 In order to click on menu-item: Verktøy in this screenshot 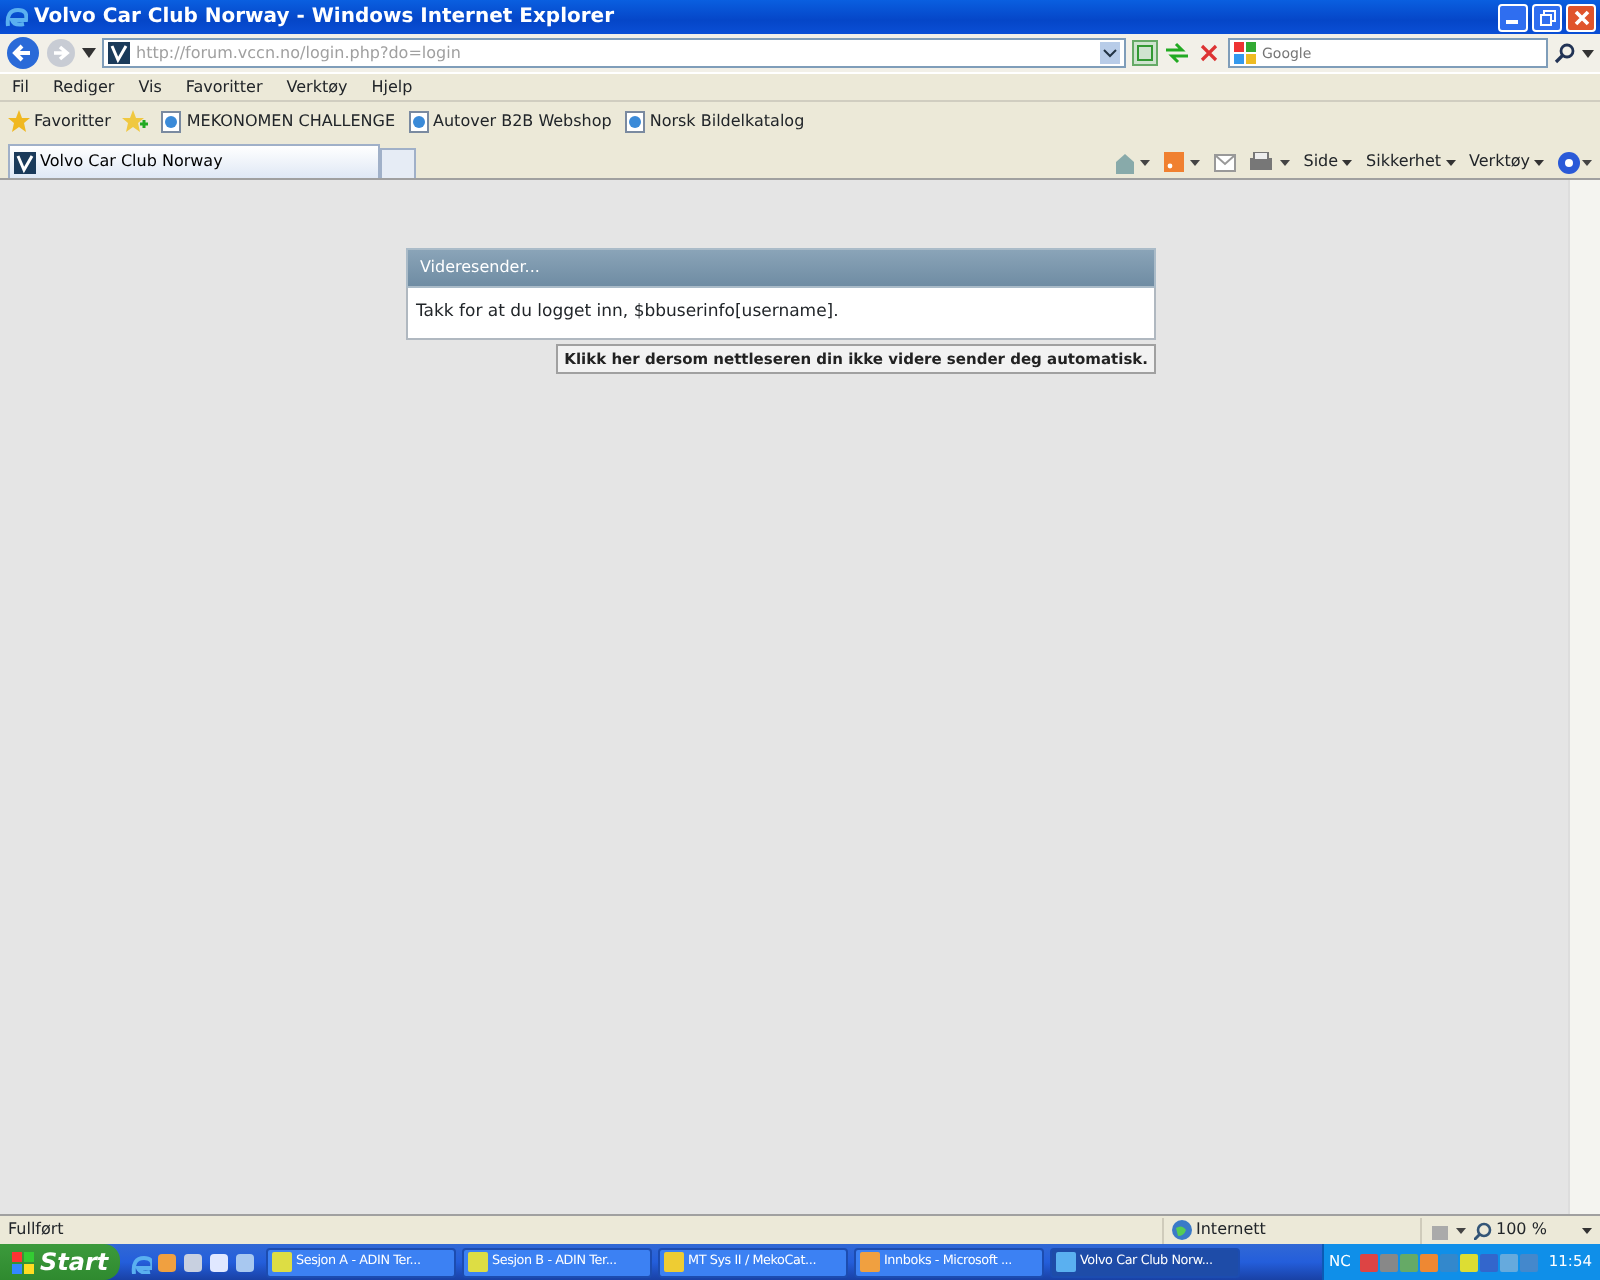, I will do `click(317, 87)`.